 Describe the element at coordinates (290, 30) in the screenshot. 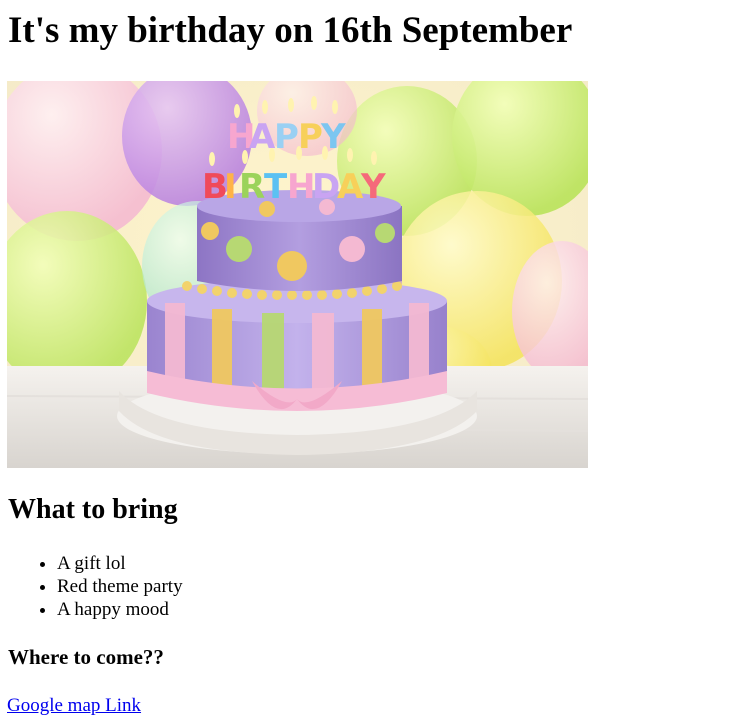

I see `page-title: It's my birthday on 16th September` at that location.